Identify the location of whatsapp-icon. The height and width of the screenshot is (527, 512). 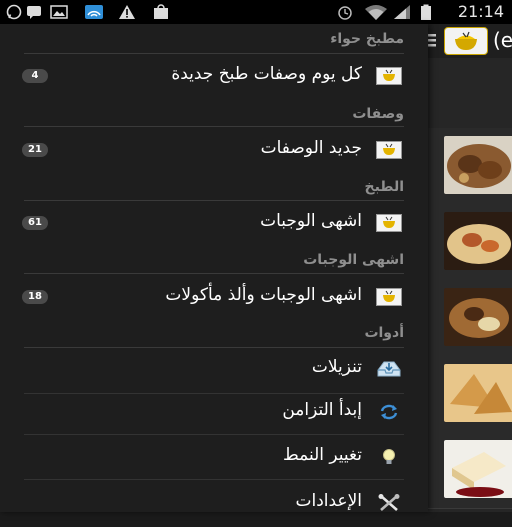
(14, 12).